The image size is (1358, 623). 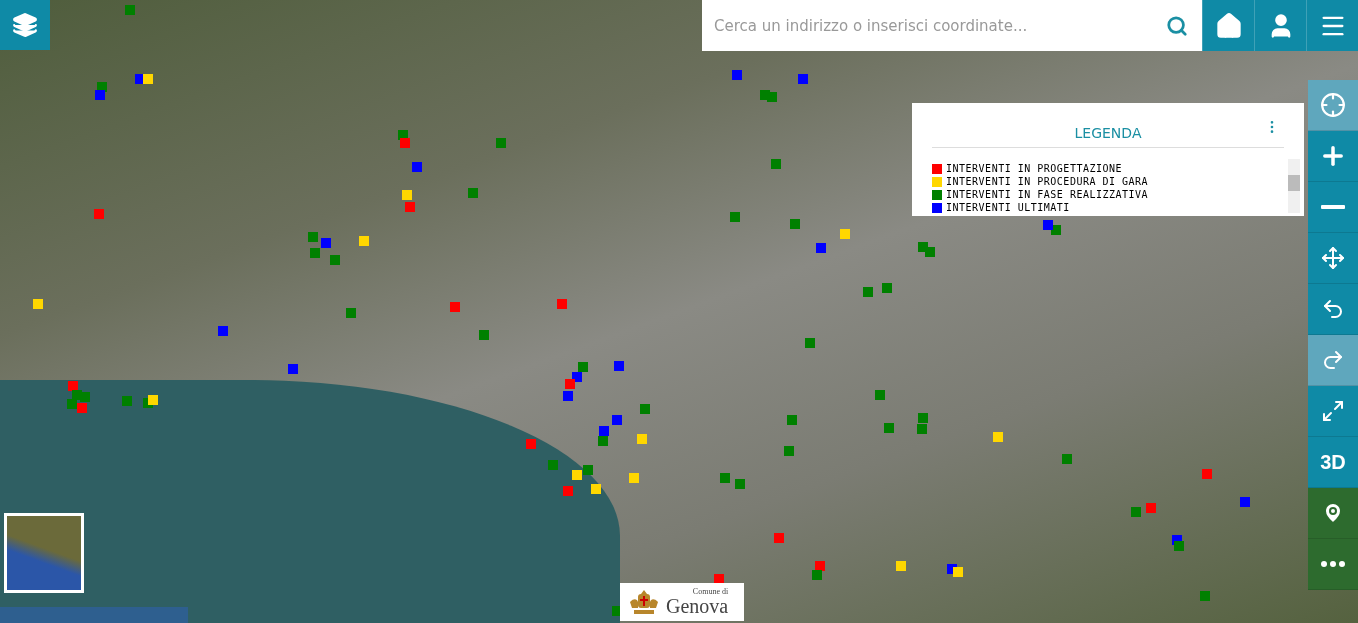 What do you see at coordinates (25, 25) in the screenshot?
I see `layers-button` at bounding box center [25, 25].